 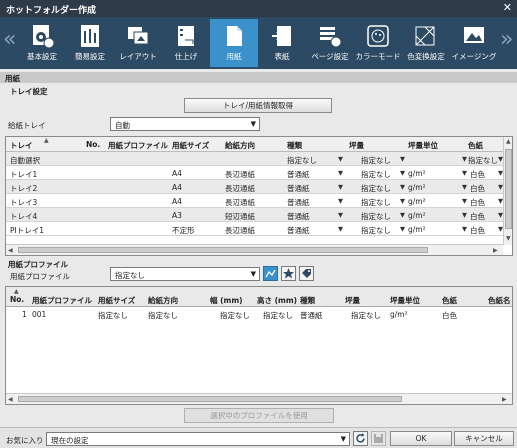 What do you see at coordinates (24, 216) in the screenshot?
I see `cell-tray: トレイ4` at bounding box center [24, 216].